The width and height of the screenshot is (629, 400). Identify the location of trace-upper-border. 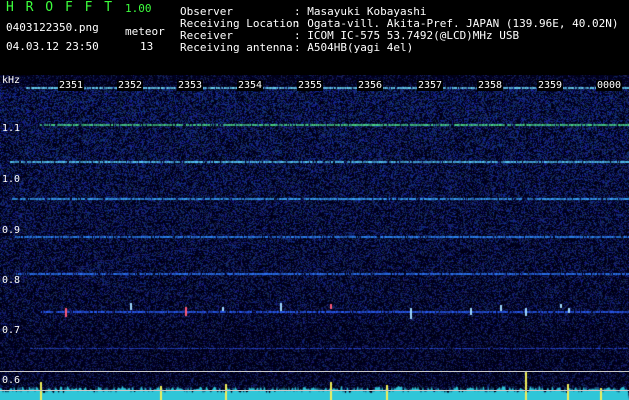
(314, 371).